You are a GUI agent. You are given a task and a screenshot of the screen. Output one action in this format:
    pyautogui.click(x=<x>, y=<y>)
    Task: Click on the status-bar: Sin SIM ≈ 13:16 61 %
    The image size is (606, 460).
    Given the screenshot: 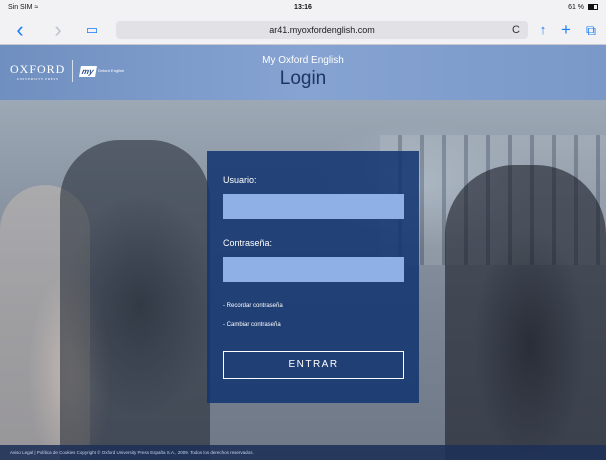 What is the action you would take?
    pyautogui.click(x=303, y=8)
    